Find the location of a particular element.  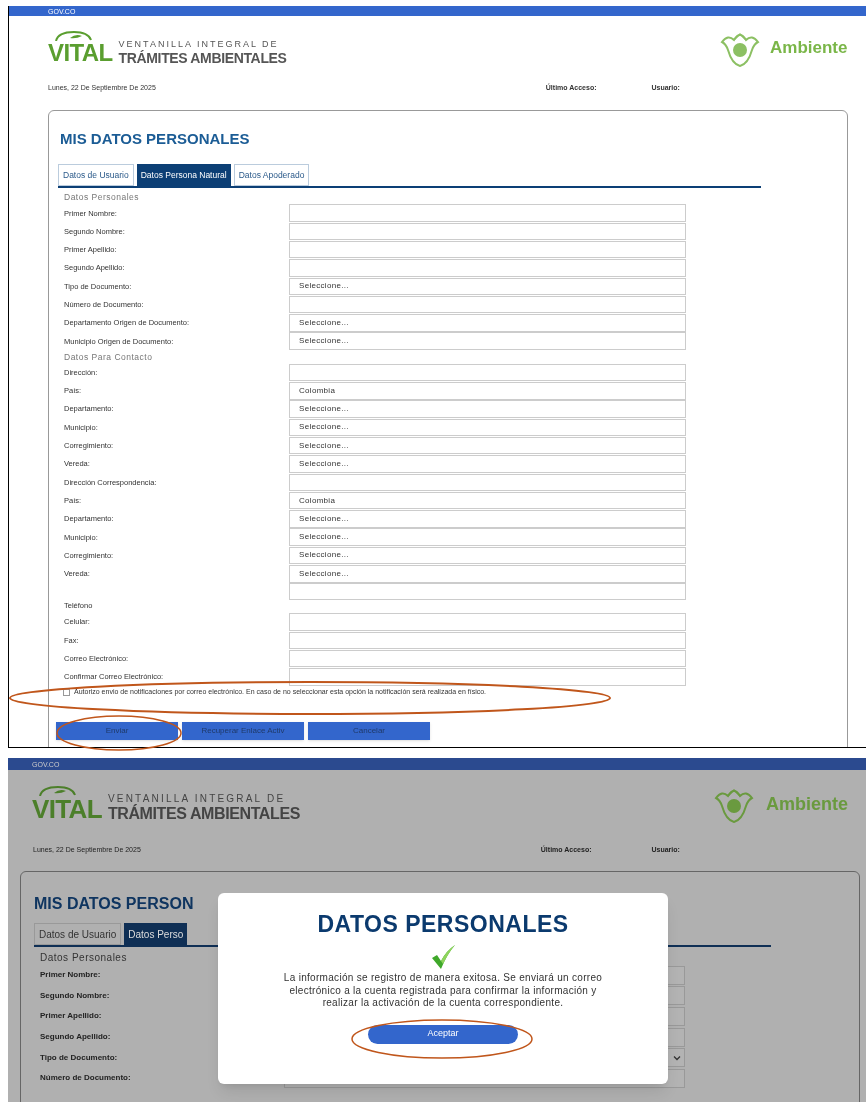

field-label: Tipo de Documento: is located at coordinates (79, 1057).